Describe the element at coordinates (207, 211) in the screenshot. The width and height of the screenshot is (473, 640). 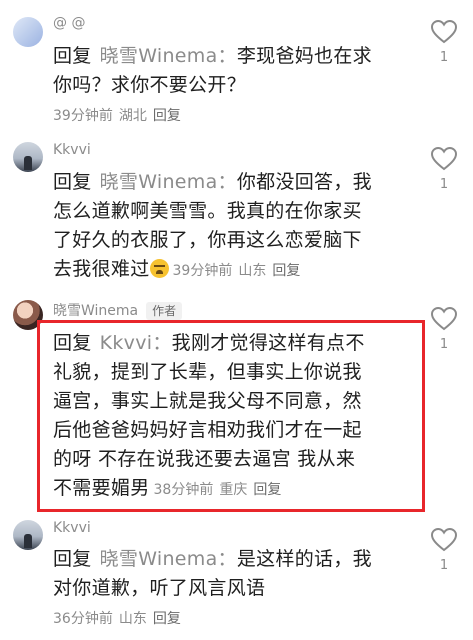
I see `comment-line: 怎么道歉啊美雪雪。我真的在你家买` at that location.